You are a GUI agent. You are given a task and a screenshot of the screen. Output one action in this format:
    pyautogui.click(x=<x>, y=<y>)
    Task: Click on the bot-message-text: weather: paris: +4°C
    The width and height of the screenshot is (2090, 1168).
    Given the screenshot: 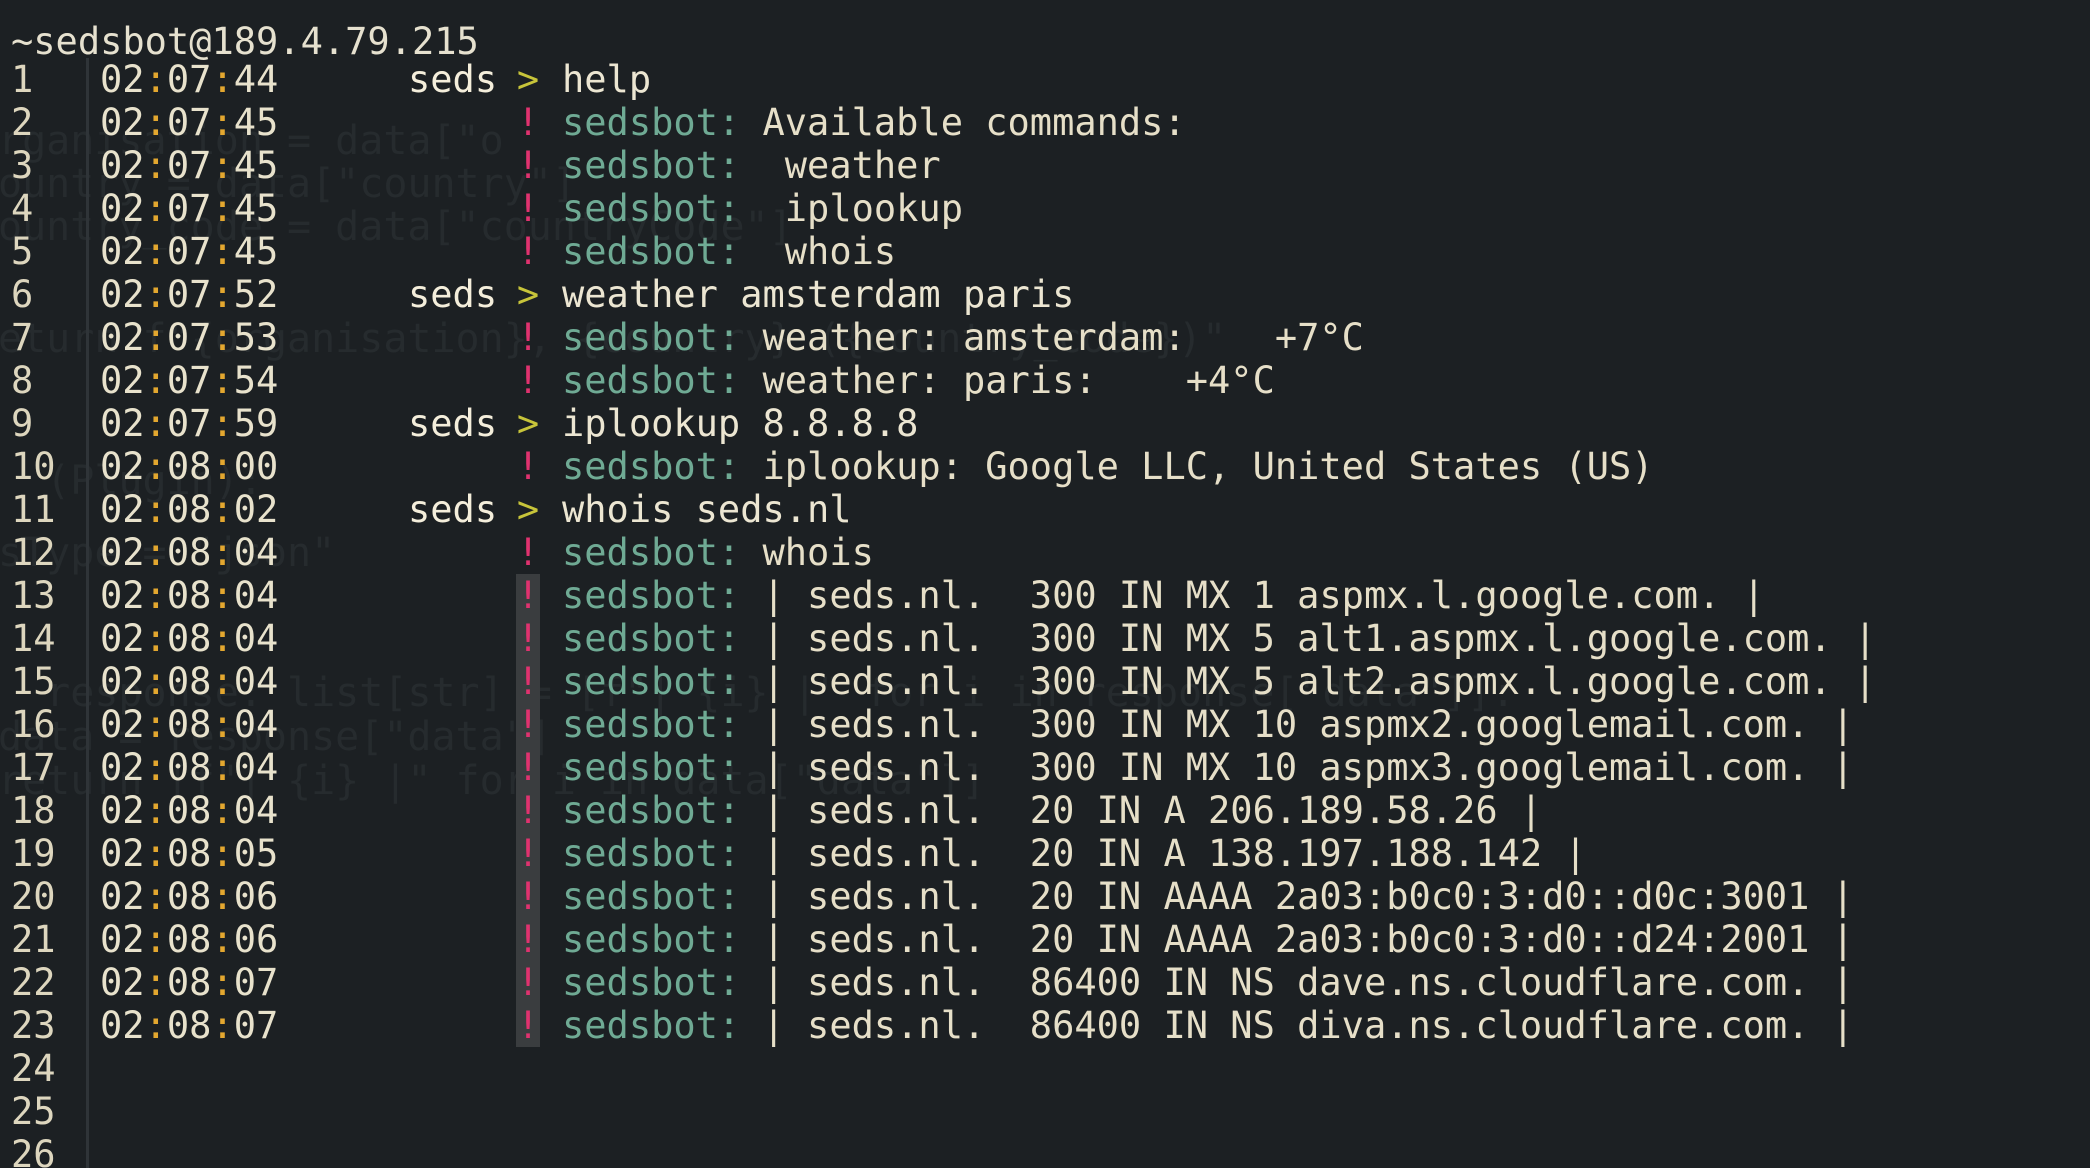 What is the action you would take?
    pyautogui.click(x=1007, y=380)
    